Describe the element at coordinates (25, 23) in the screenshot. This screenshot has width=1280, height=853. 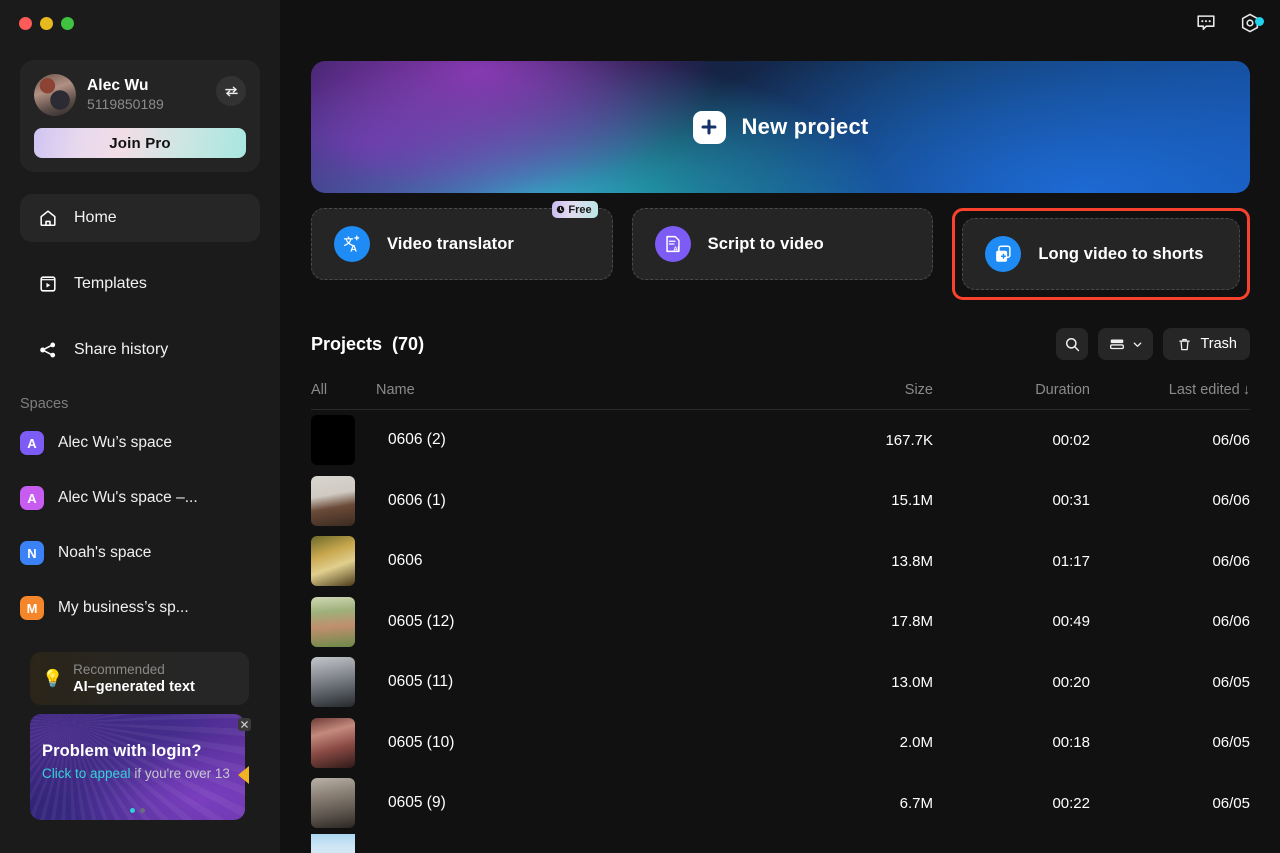
I see `close-window-button` at that location.